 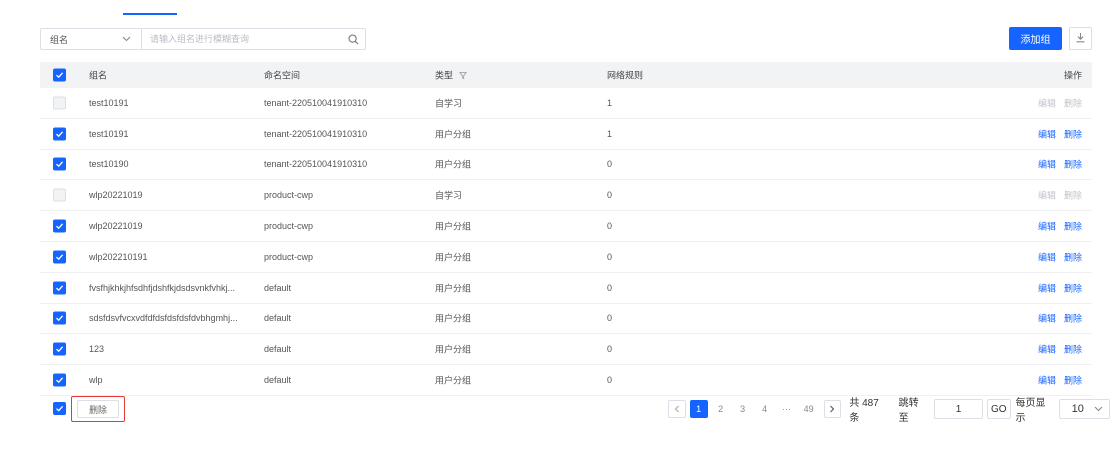 I want to click on table-row: wlp202210191 product-cwp 用户分组 0 编辑 删除, so click(x=566, y=257).